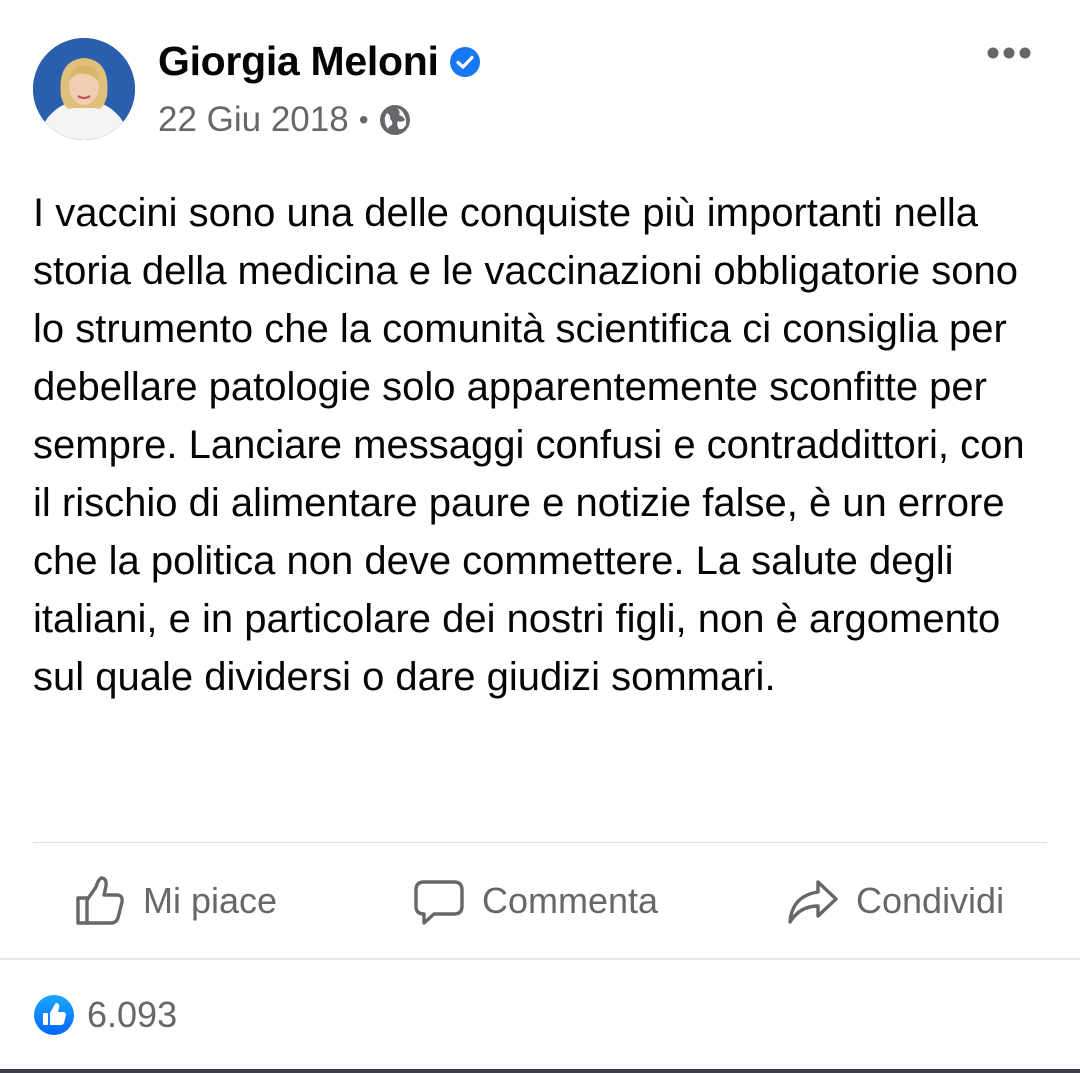 Image resolution: width=1080 pixels, height=1073 pixels. I want to click on comment-label: Commenta, so click(570, 900).